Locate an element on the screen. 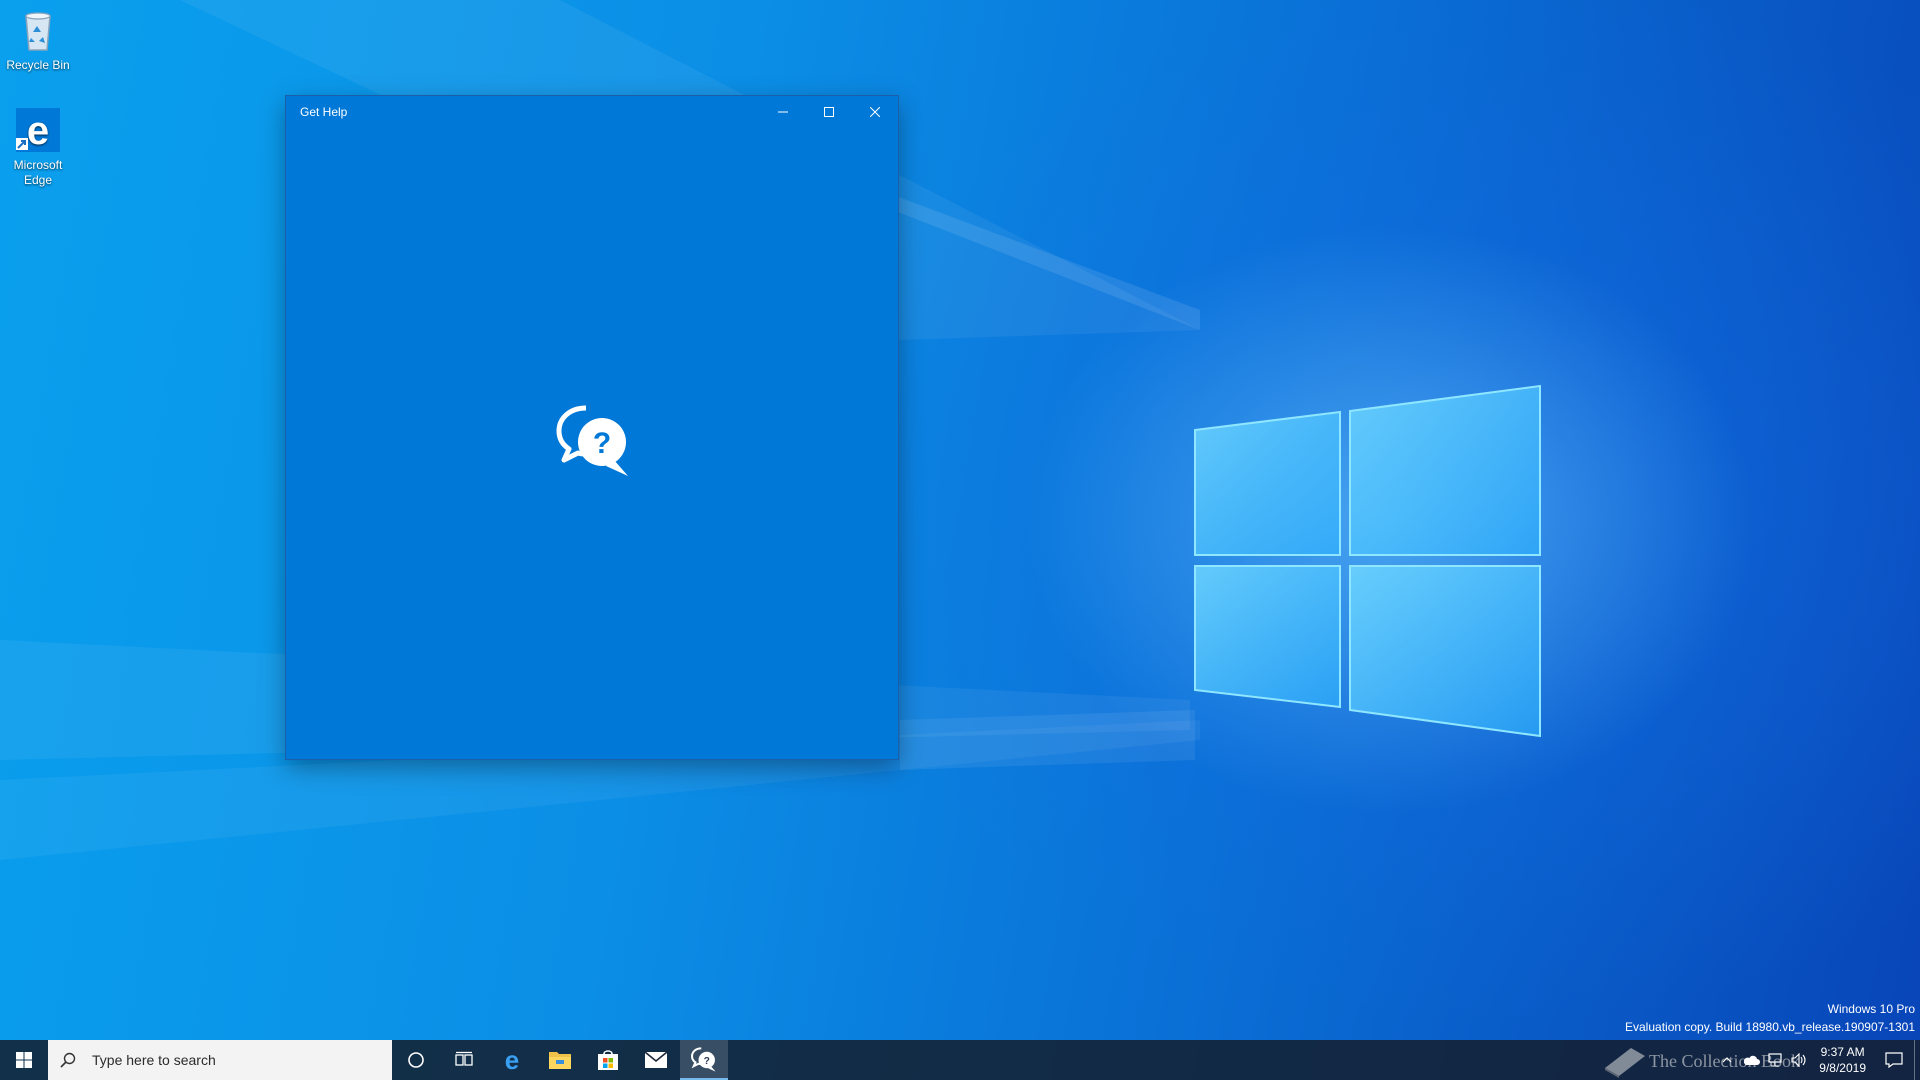  network-button is located at coordinates (1775, 1060).